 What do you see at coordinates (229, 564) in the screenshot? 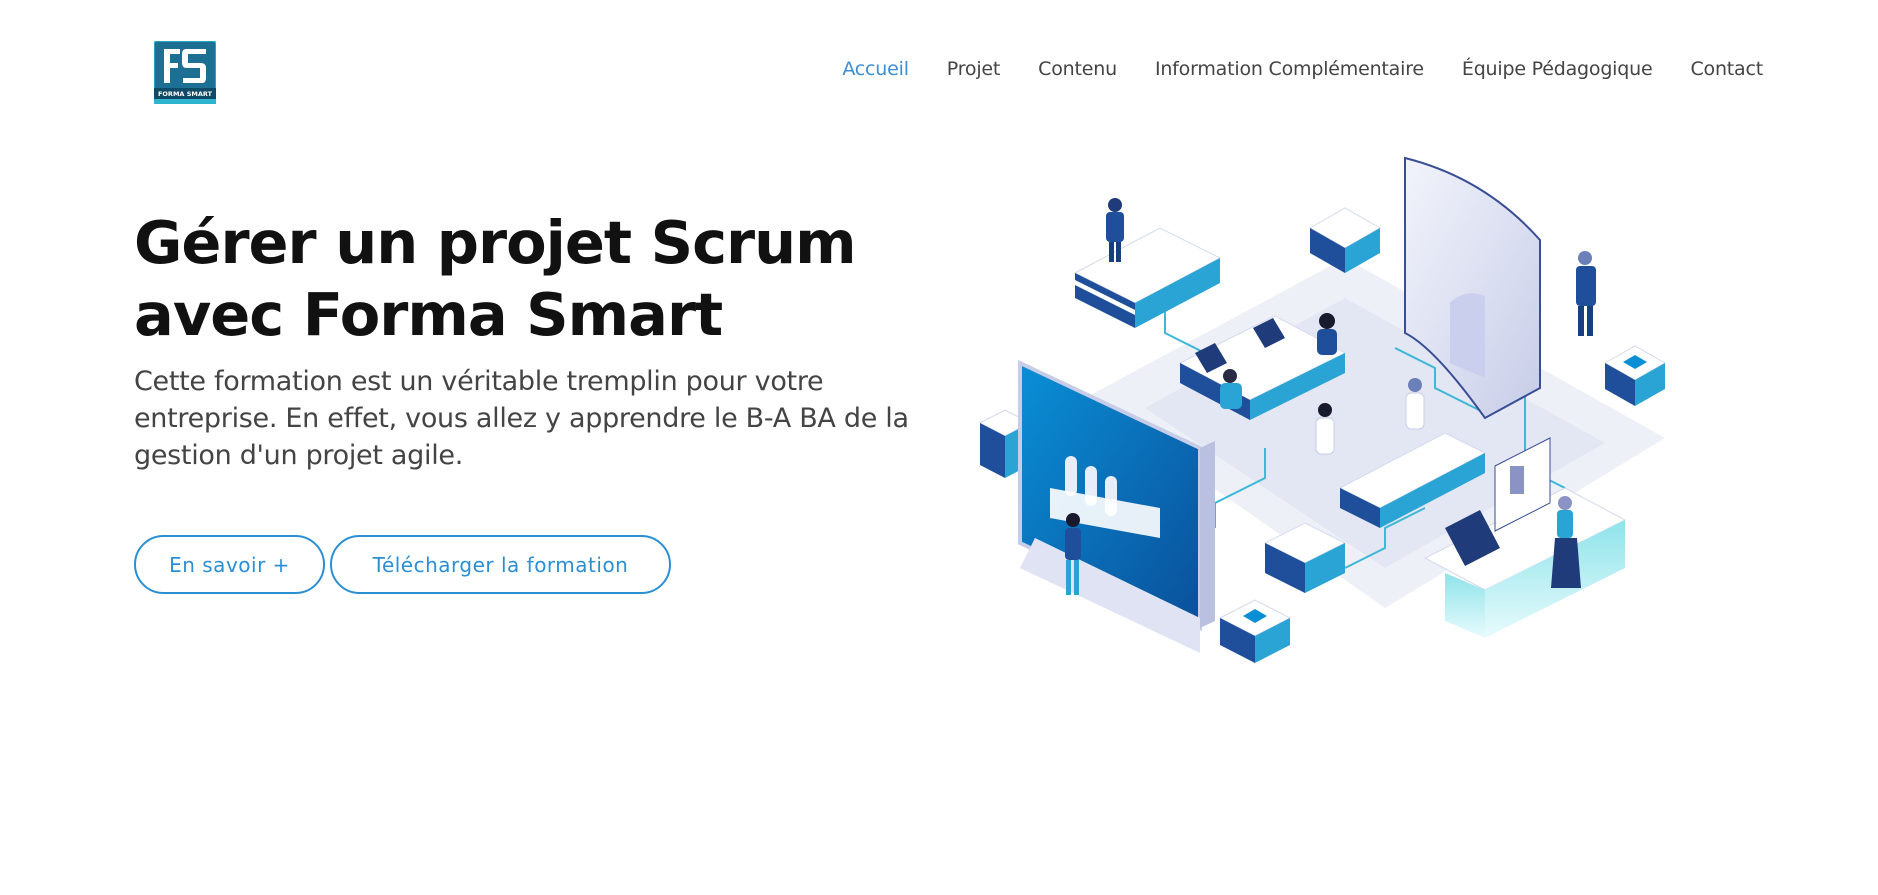
I see `learn-more-button: En savoir +` at bounding box center [229, 564].